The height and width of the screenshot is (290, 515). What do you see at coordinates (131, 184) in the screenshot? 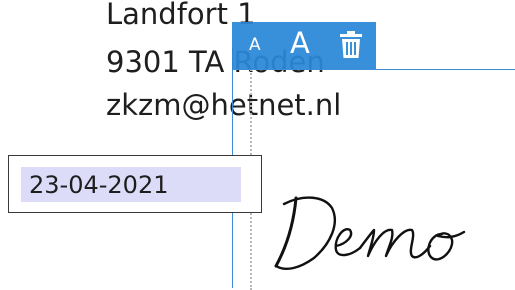
I see `date-input` at bounding box center [131, 184].